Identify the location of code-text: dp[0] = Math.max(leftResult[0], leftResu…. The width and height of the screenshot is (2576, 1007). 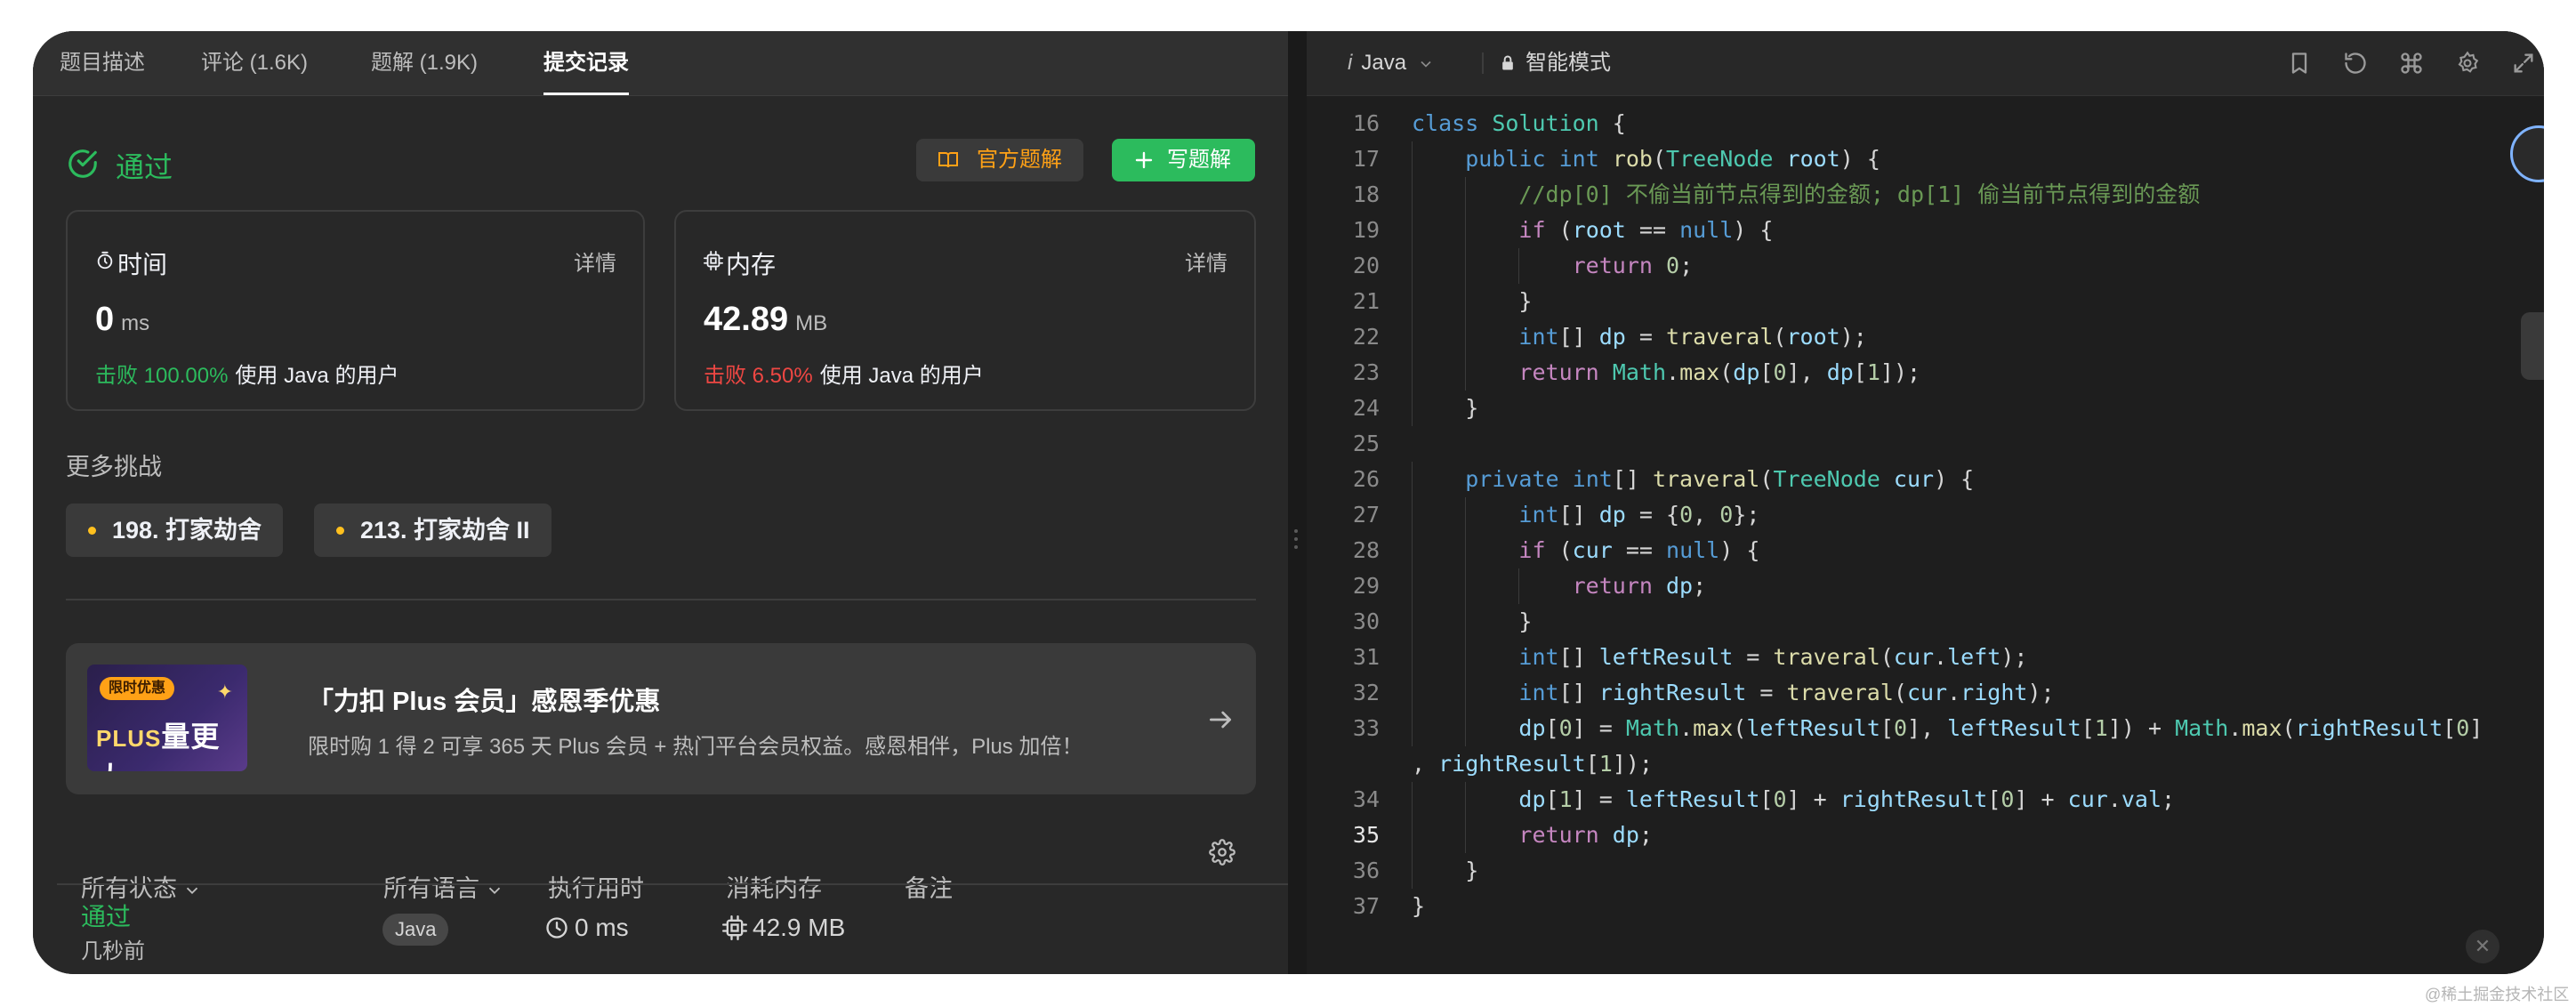
(2000, 728).